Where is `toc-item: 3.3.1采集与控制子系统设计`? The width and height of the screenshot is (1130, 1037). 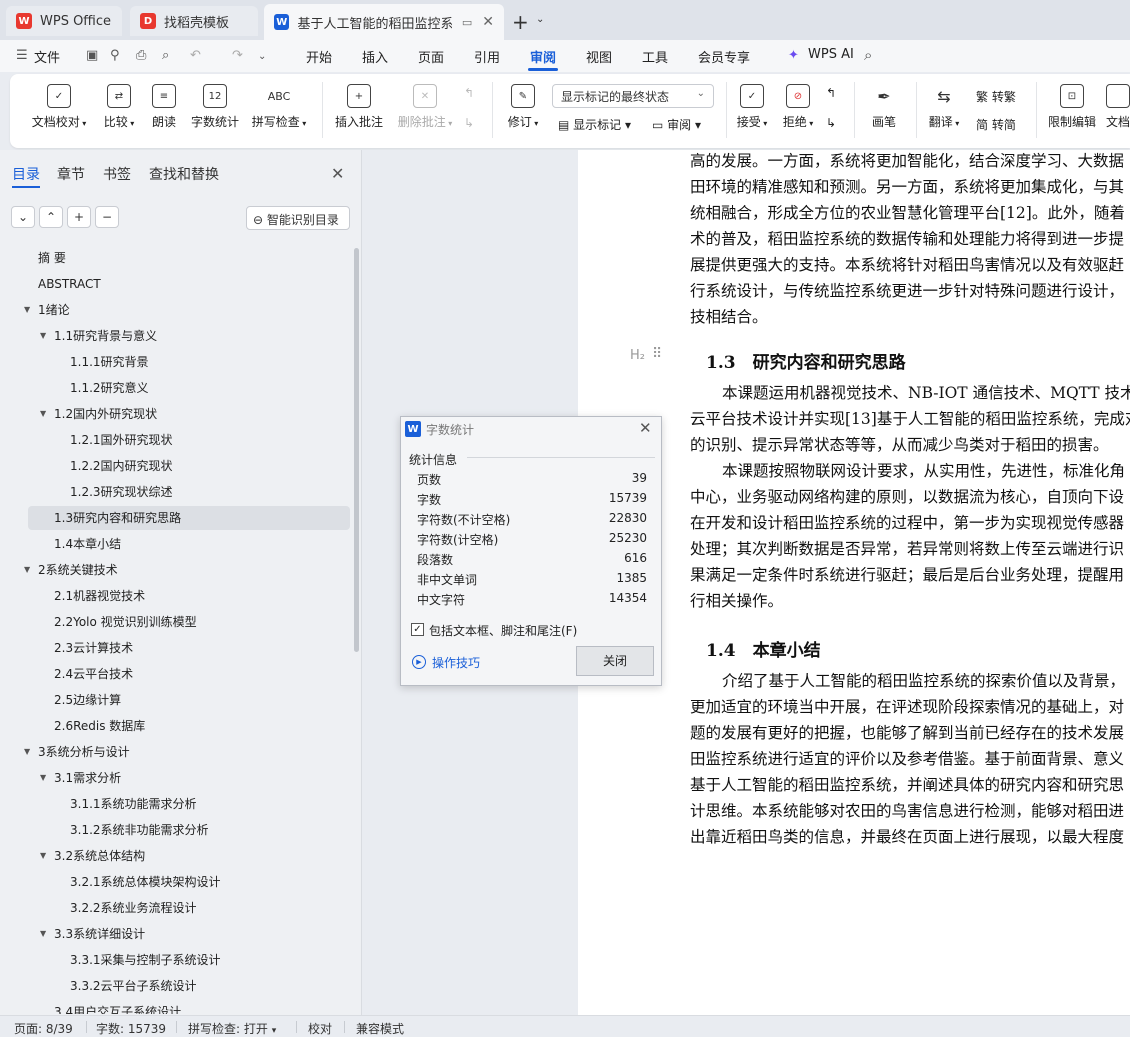 toc-item: 3.3.1采集与控制子系统设计 is located at coordinates (189, 960).